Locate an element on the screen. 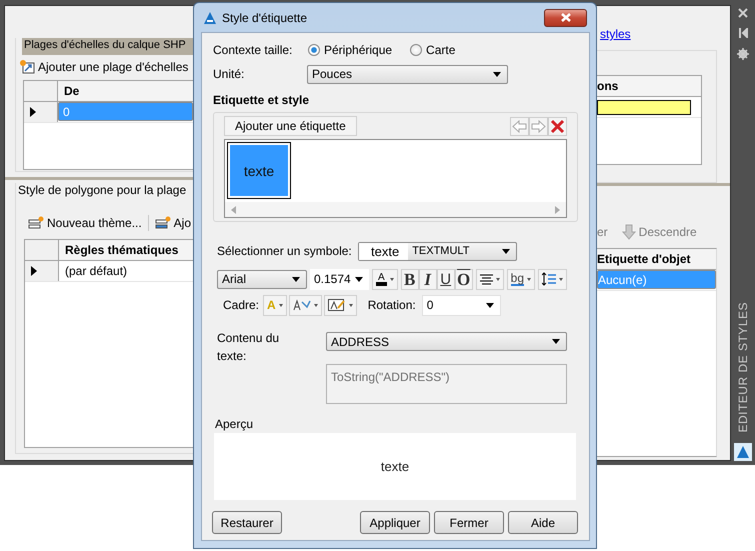 This screenshot has width=755, height=551. radio-label: Périphérique is located at coordinates (358, 50).